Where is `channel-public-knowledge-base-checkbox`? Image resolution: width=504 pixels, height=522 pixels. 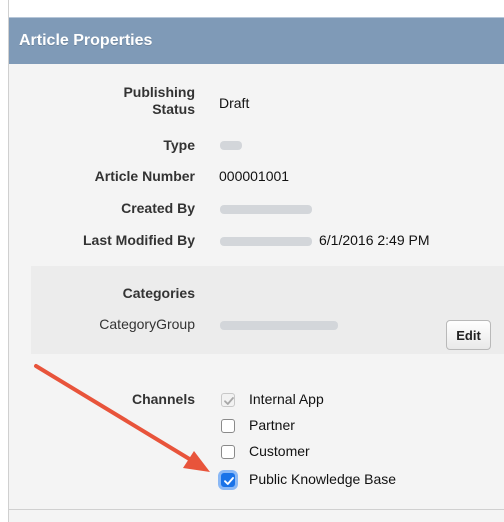 channel-public-knowledge-base-checkbox is located at coordinates (228, 480).